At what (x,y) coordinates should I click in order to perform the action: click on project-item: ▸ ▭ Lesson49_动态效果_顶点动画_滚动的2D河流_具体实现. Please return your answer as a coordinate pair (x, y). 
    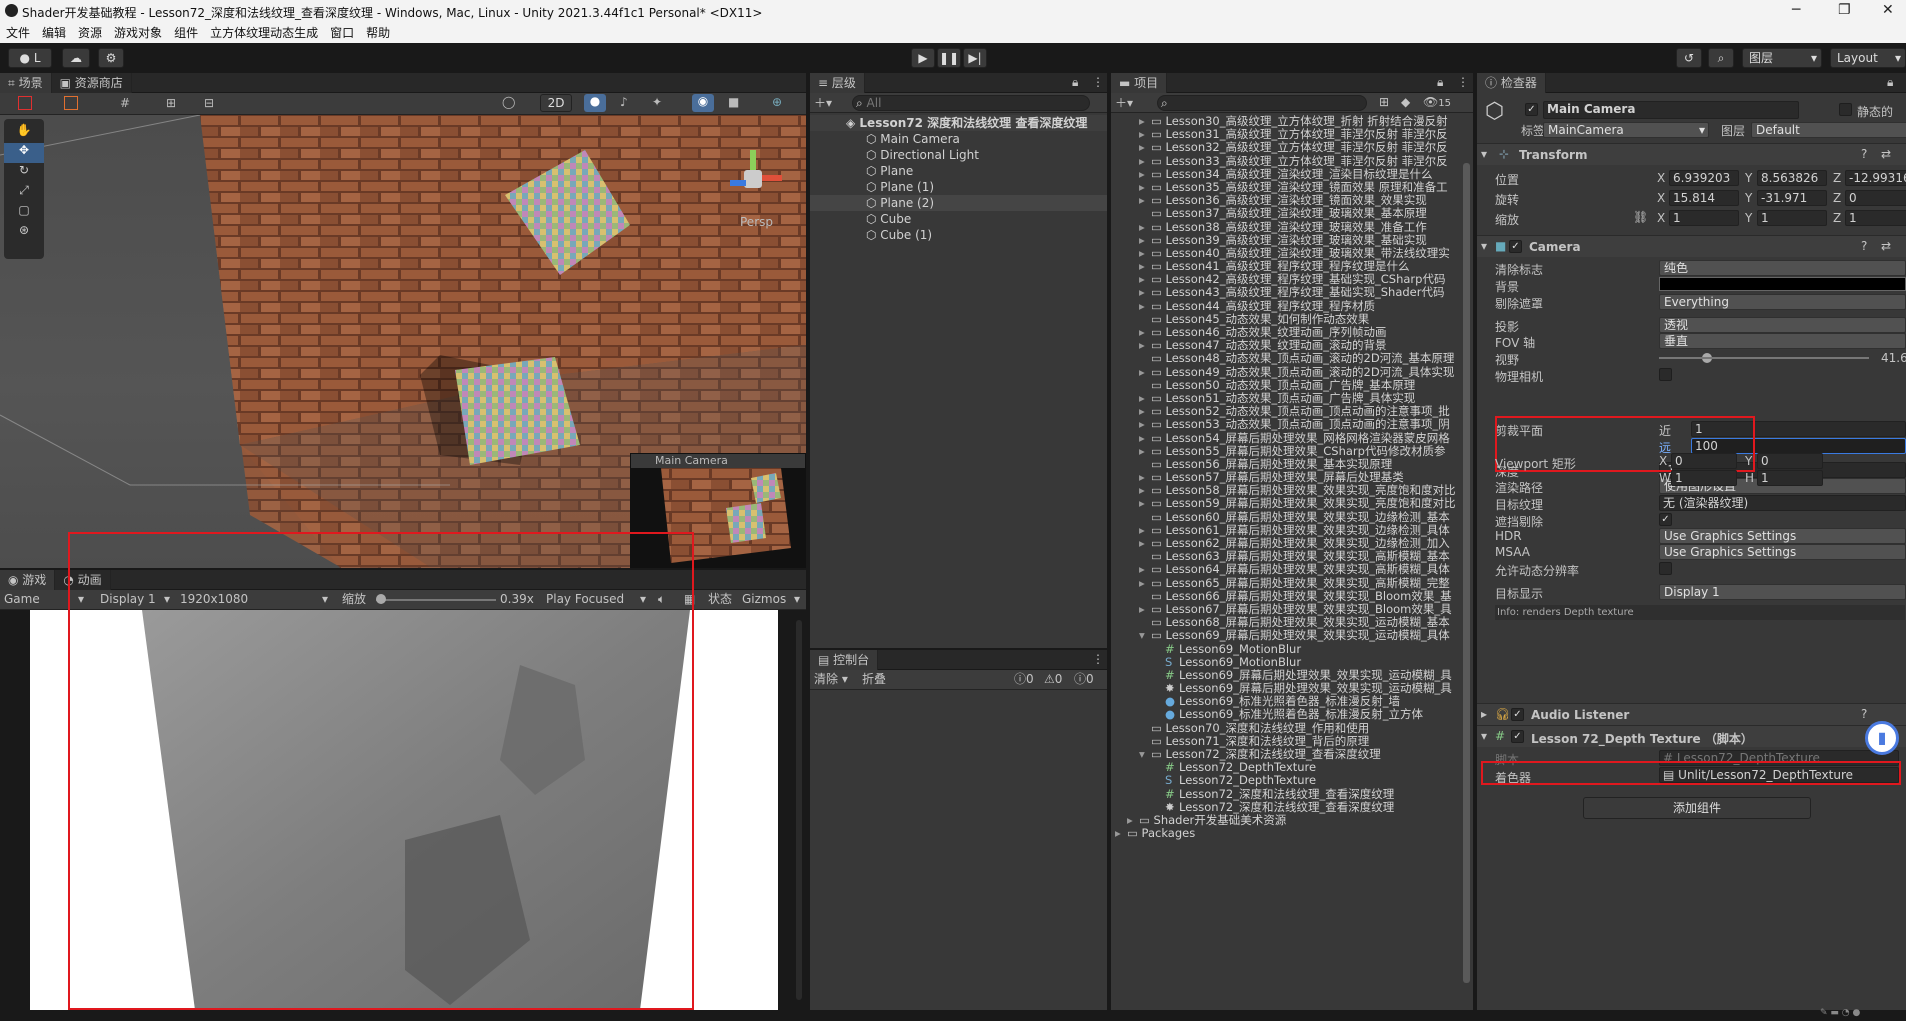
    Looking at the image, I should click on (1287, 372).